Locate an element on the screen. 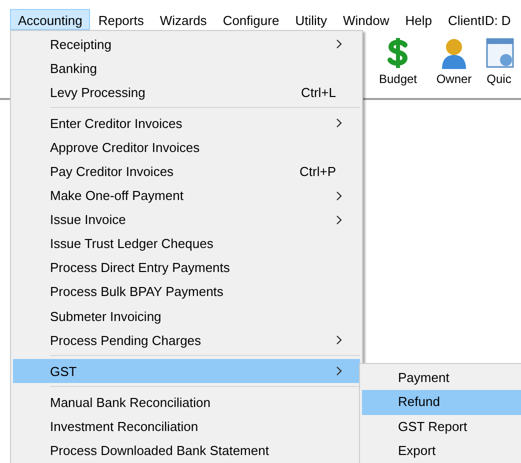 This screenshot has height=463, width=521. menu-item: Export is located at coordinates (441, 451).